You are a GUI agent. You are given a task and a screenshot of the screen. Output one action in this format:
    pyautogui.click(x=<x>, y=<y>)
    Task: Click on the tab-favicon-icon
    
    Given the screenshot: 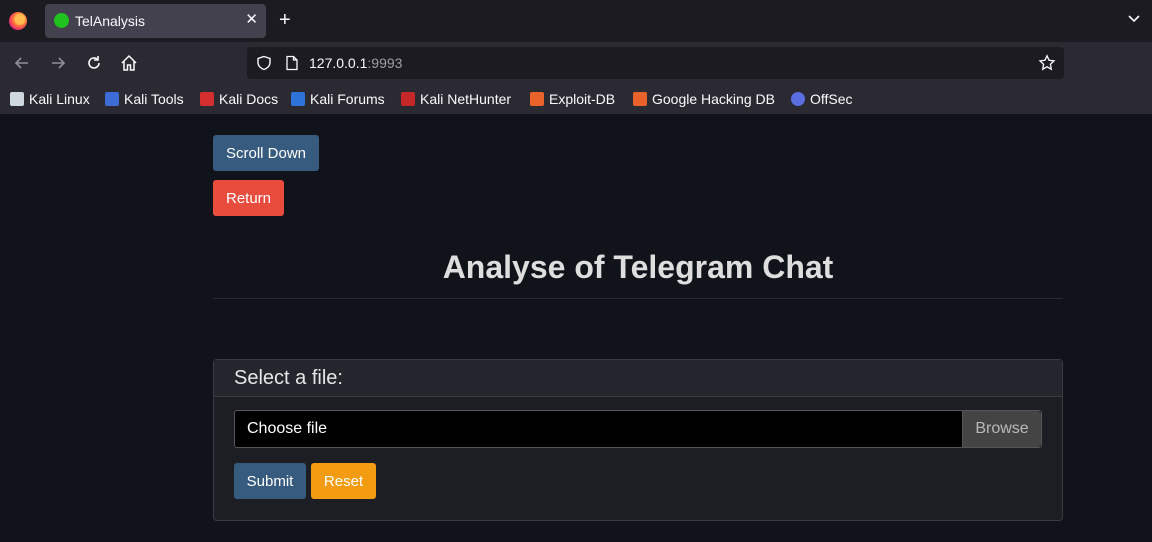 What is the action you would take?
    pyautogui.click(x=61, y=20)
    